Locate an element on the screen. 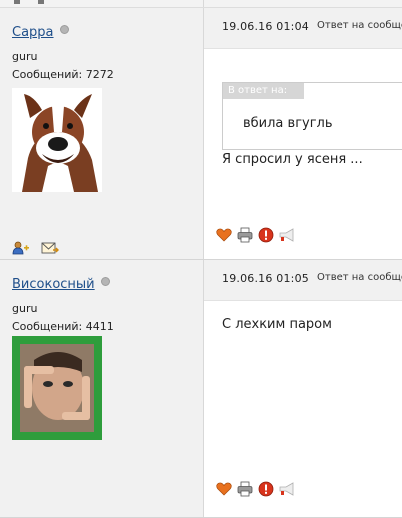 Image resolution: width=402 pixels, height=518 pixels. message-count-value: 4411 is located at coordinates (99, 326).